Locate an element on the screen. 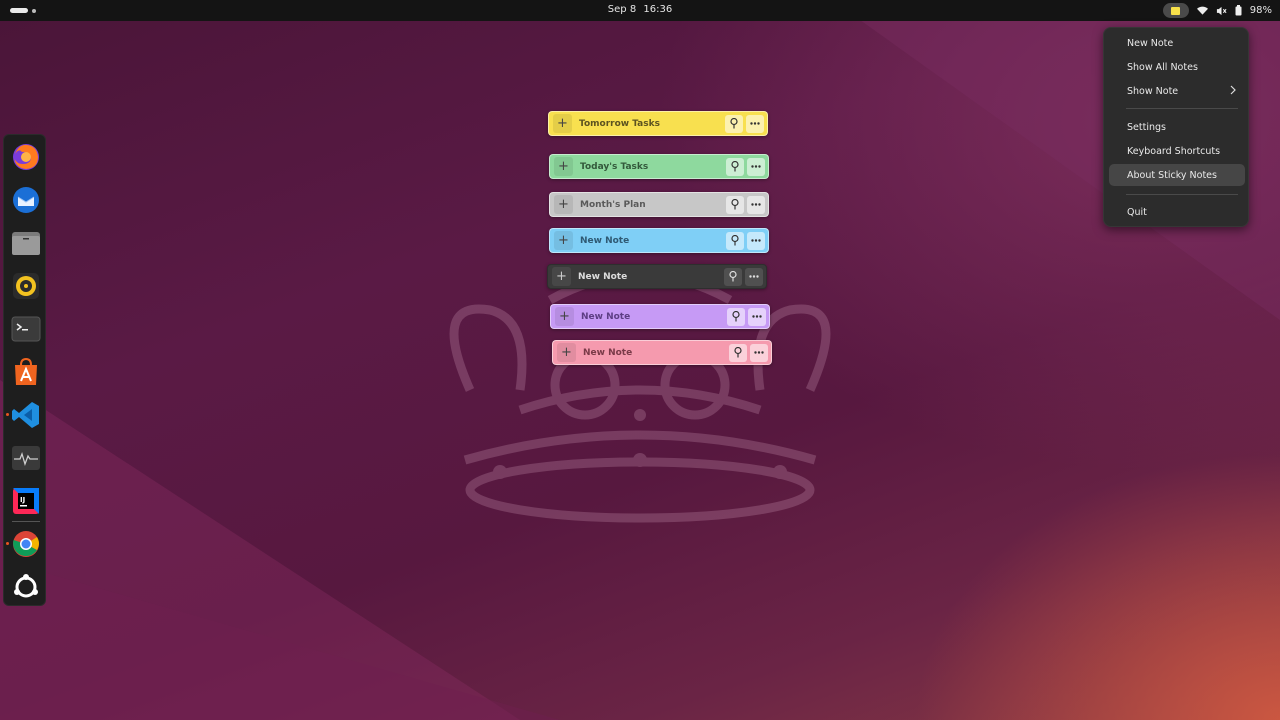 Image resolution: width=1280 pixels, height=720 pixels. sticky-note: + Month's Plan is located at coordinates (659, 204).